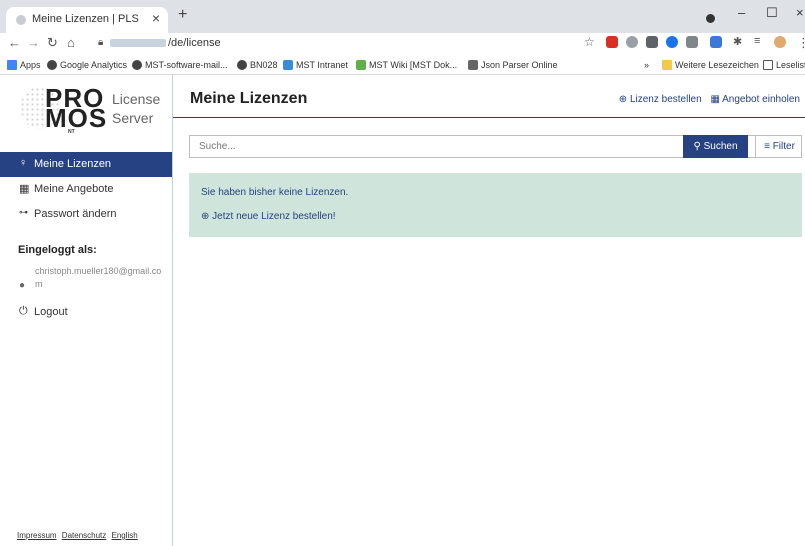 The image size is (805, 546). I want to click on sidebar-footer: Impressum Datenschutz English, so click(79, 535).